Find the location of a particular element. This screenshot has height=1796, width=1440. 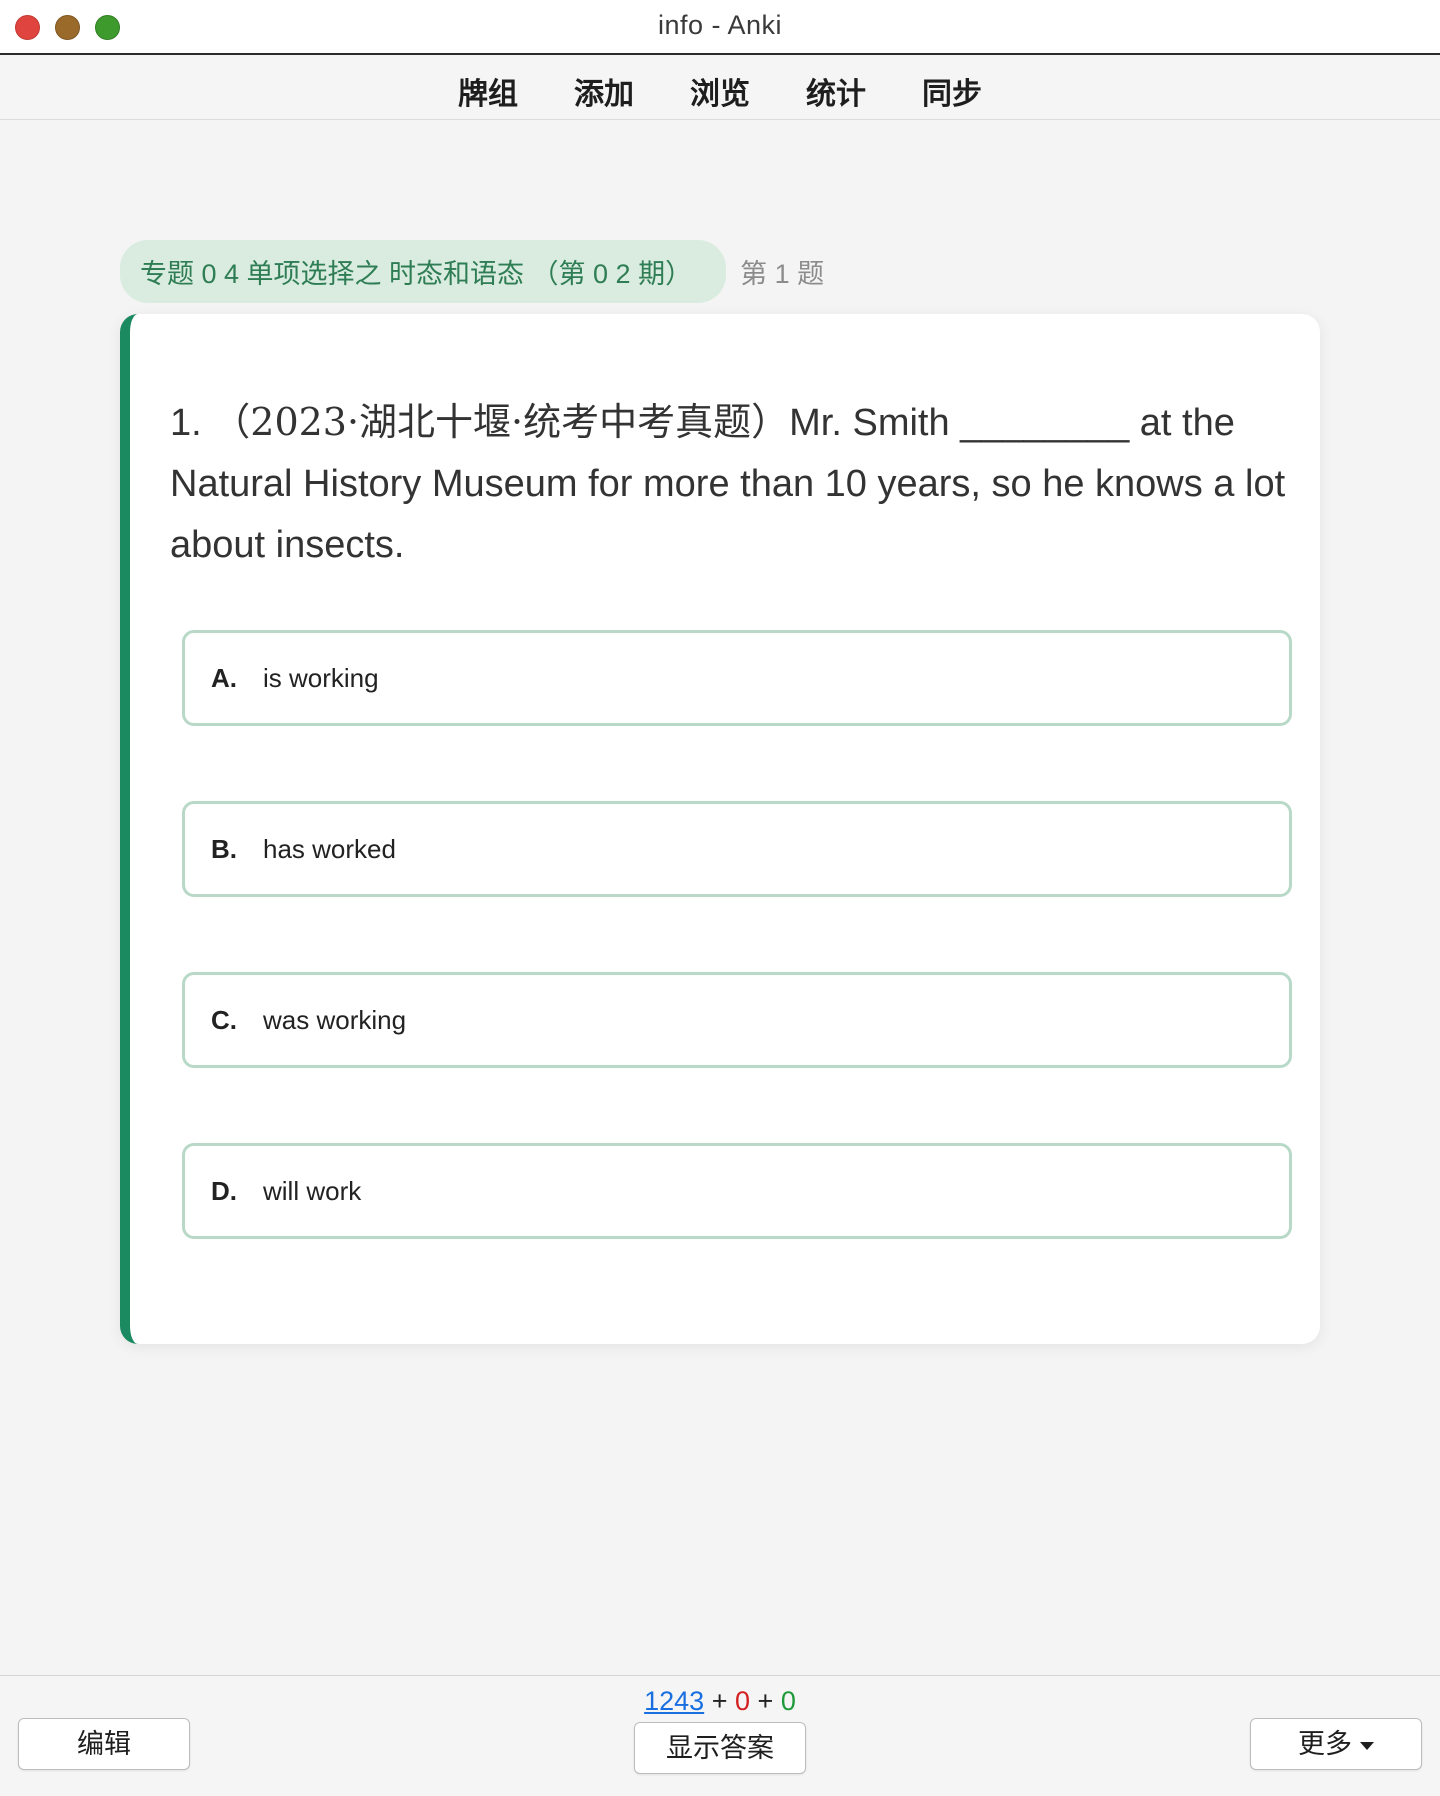

menu-item-decks: 牌组 is located at coordinates (488, 91).